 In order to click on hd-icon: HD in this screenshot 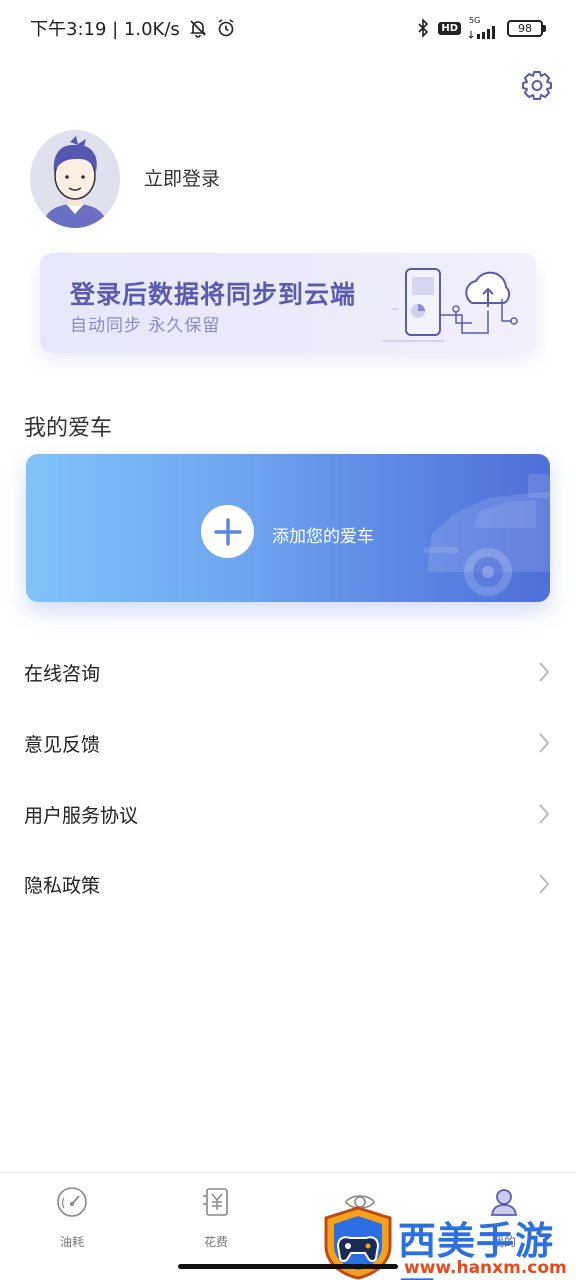, I will do `click(449, 28)`.